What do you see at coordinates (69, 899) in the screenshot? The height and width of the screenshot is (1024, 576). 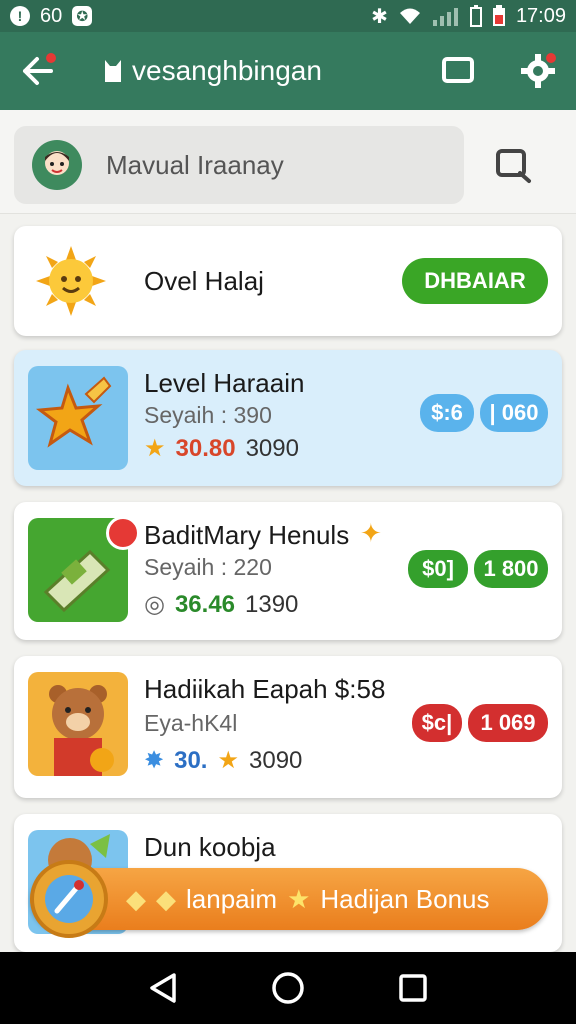 I see `bonus-medal-icon` at bounding box center [69, 899].